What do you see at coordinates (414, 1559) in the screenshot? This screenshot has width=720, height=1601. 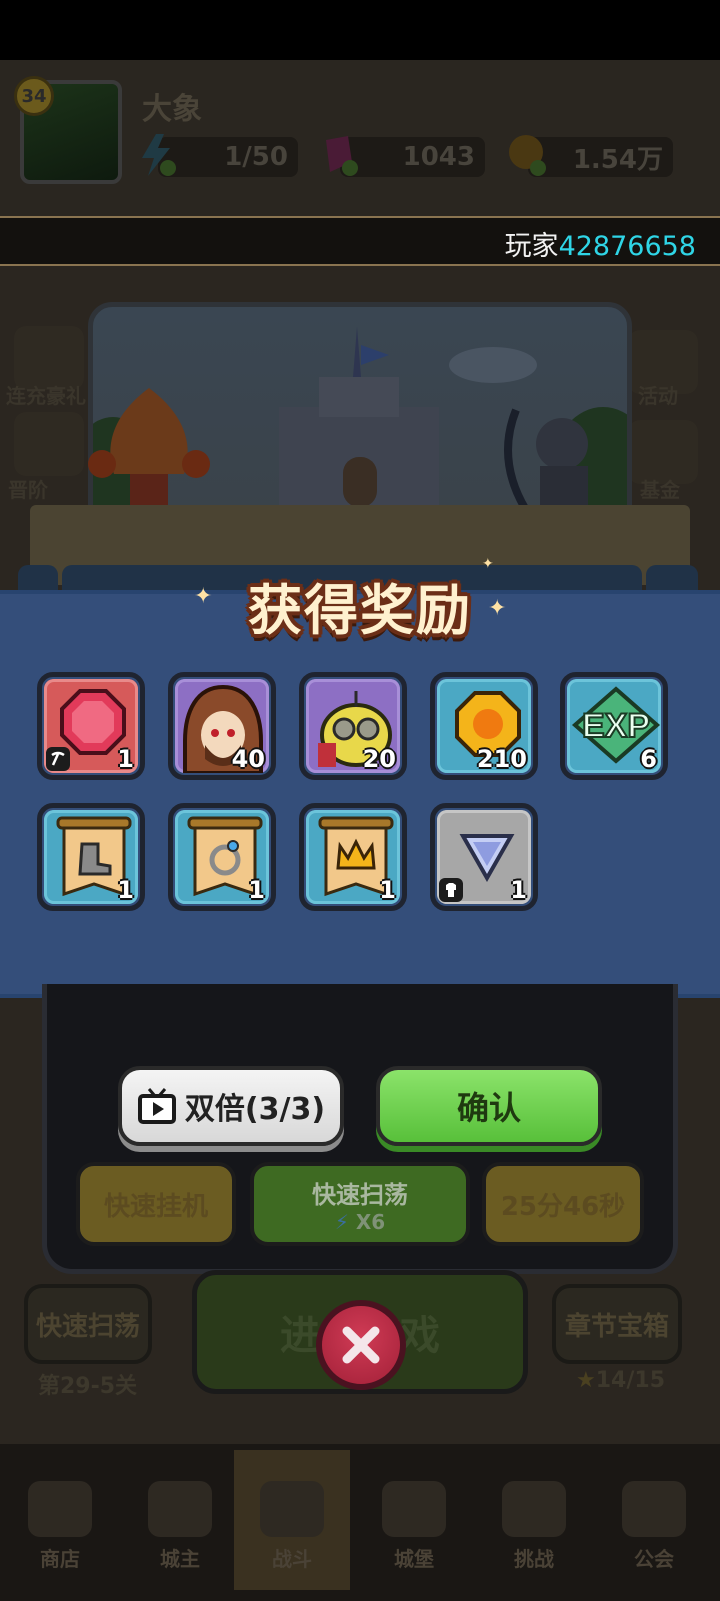 I see `nav-label: 城堡` at bounding box center [414, 1559].